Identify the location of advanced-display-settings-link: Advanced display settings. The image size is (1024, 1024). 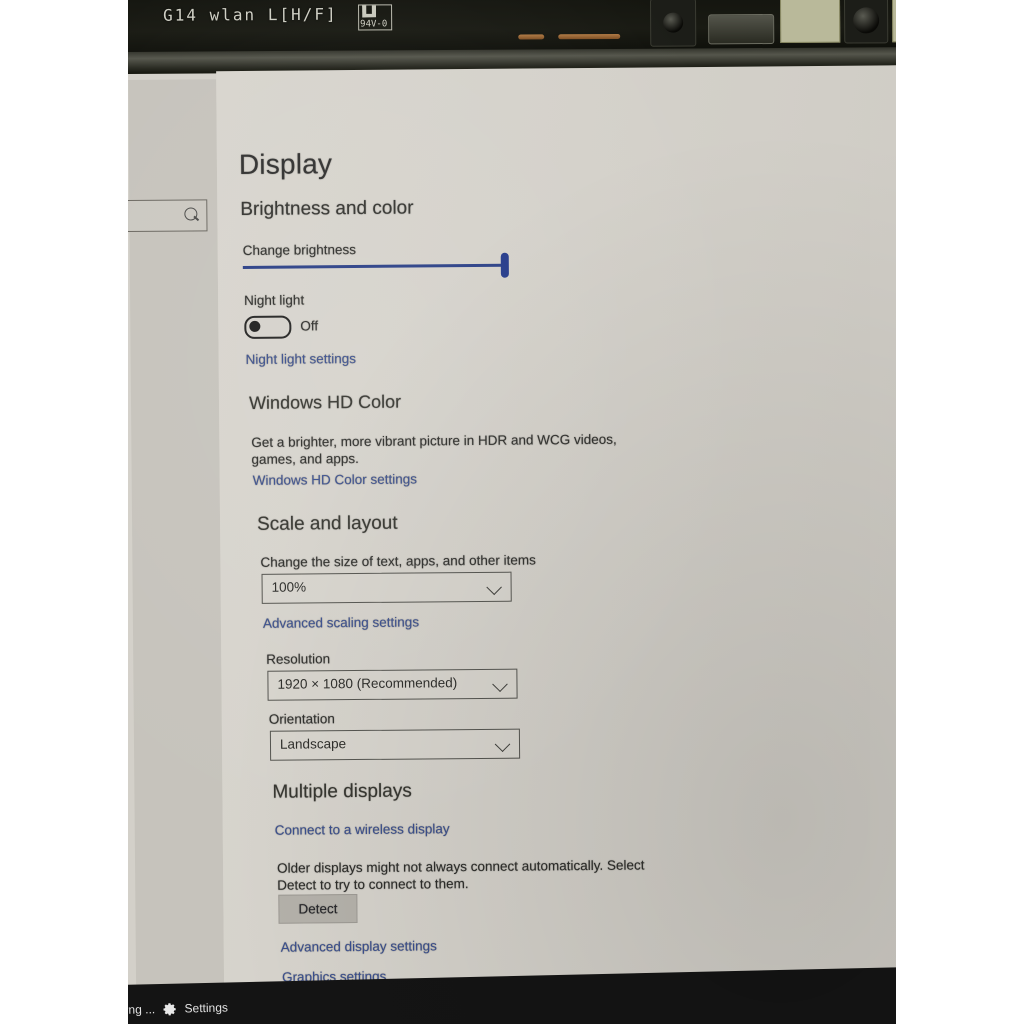
(359, 946).